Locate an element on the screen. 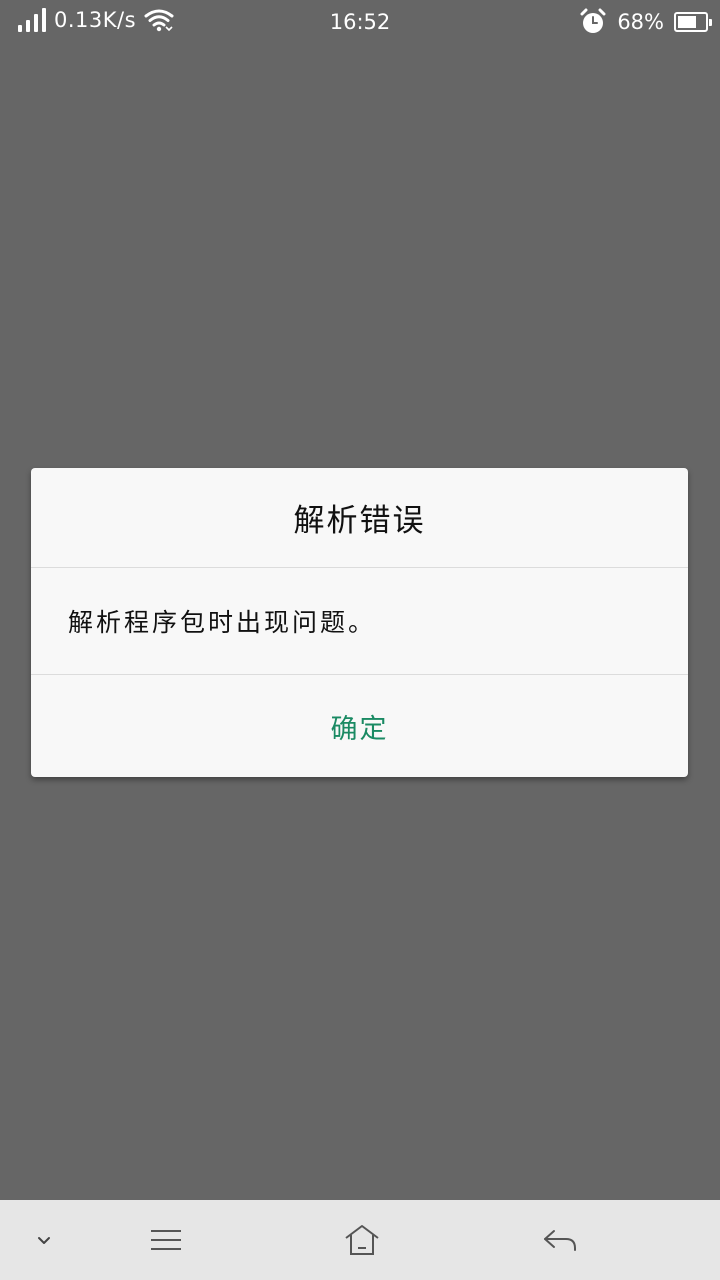 The image size is (720, 1280). dialog-title: 解析错误 is located at coordinates (359, 518).